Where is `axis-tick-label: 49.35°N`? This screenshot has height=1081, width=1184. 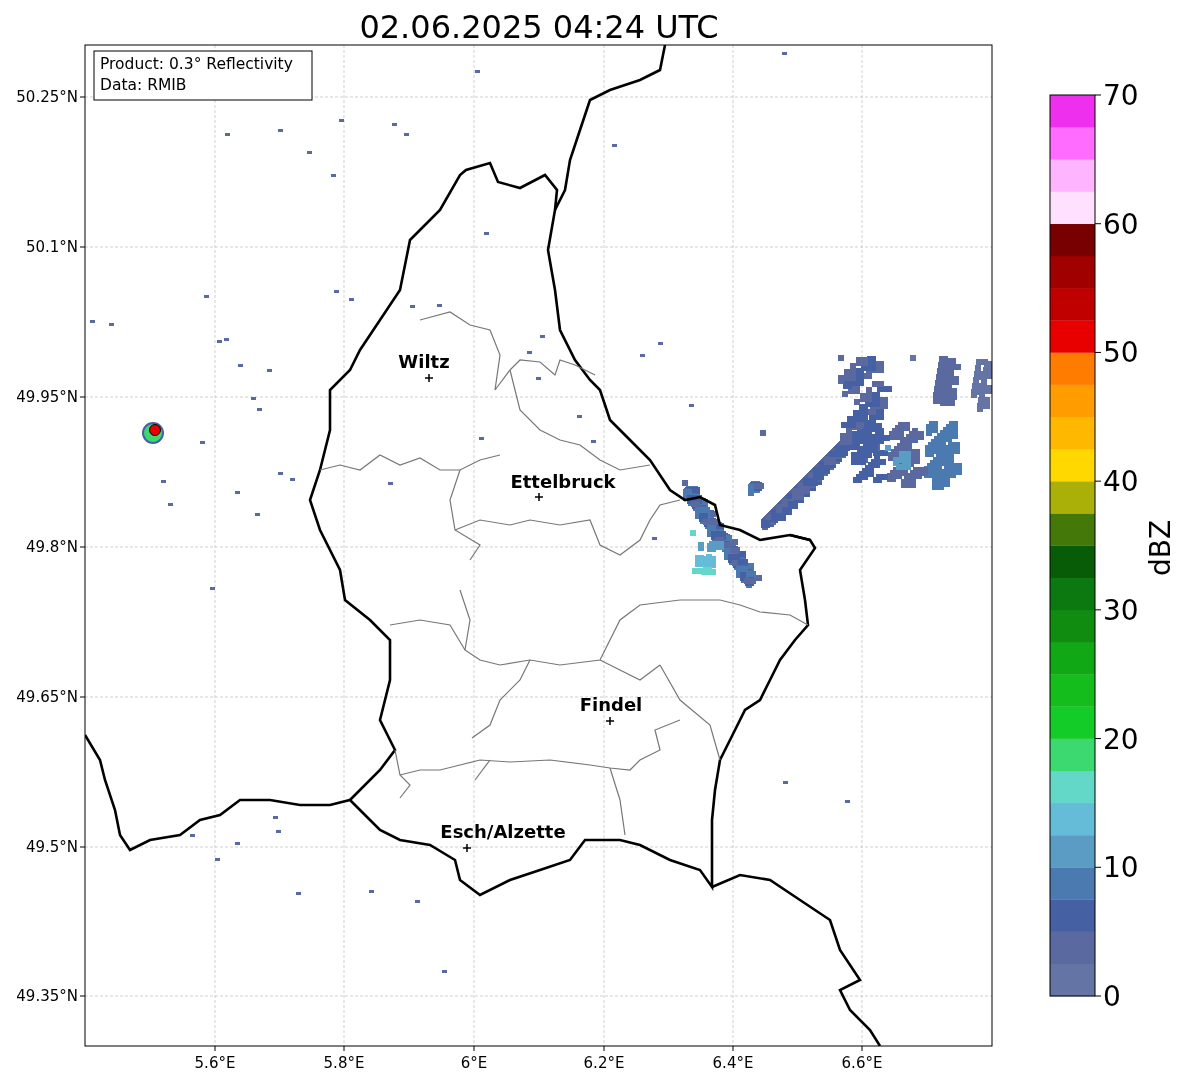 axis-tick-label: 49.35°N is located at coordinates (47, 996).